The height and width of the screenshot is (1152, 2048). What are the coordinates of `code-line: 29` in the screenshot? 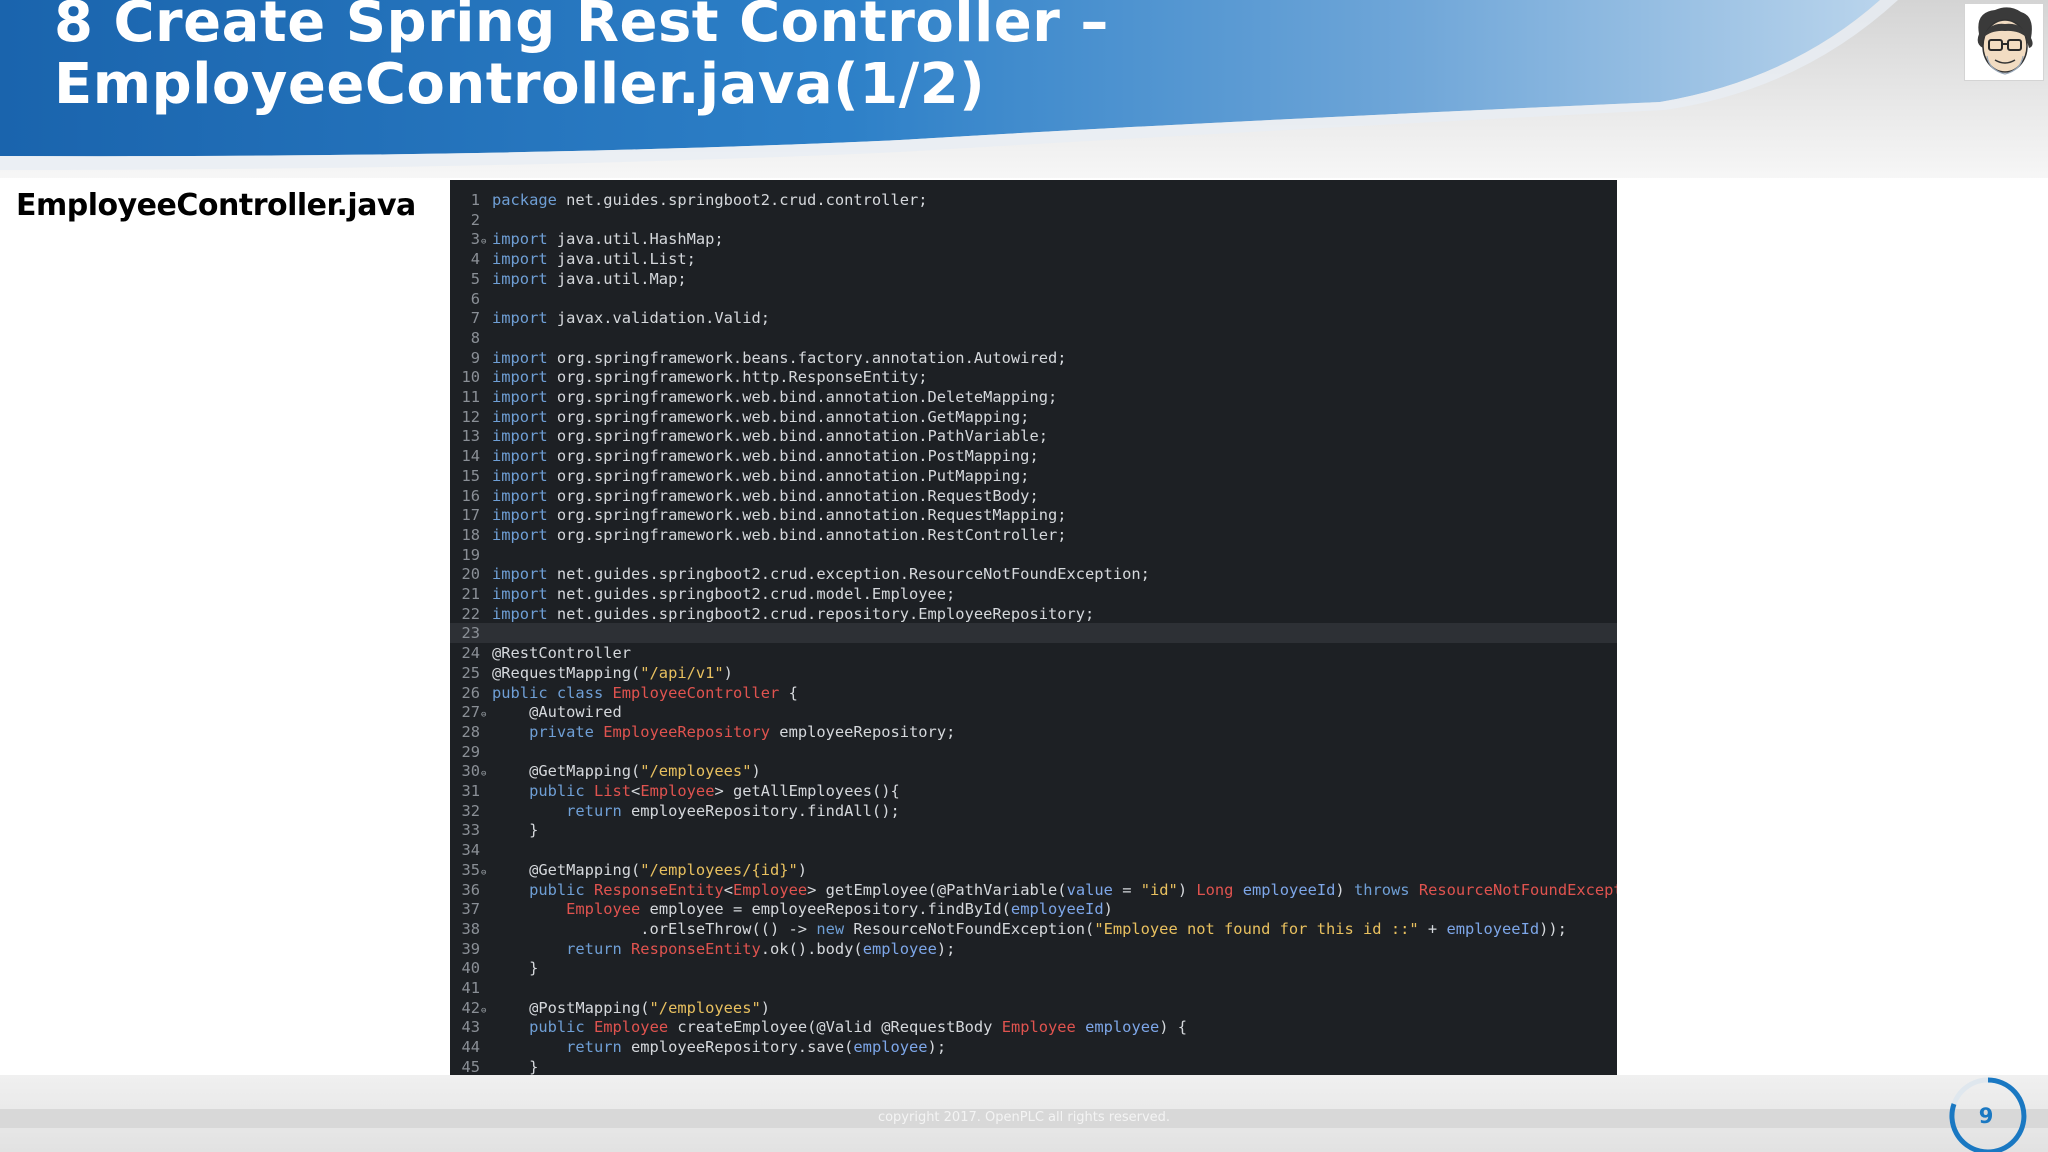 It's located at (1033, 752).